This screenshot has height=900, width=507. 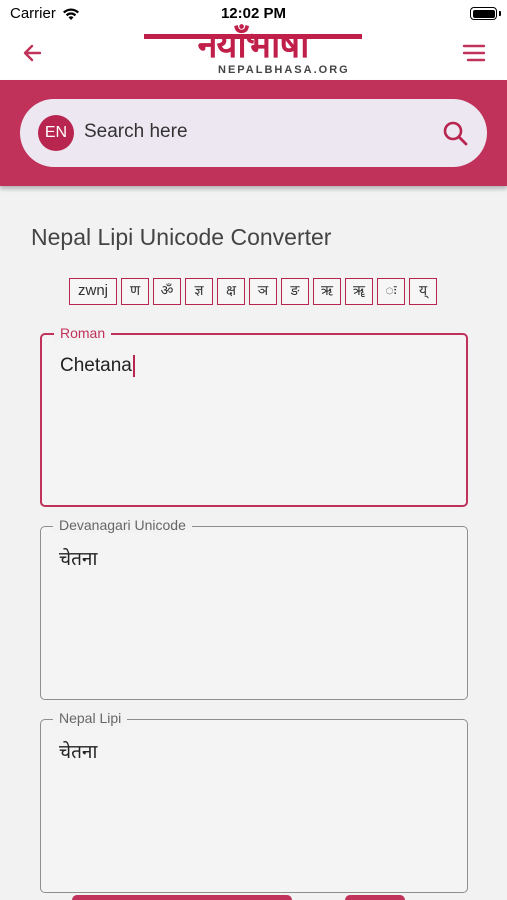 I want to click on char-key: य्, so click(x=423, y=291).